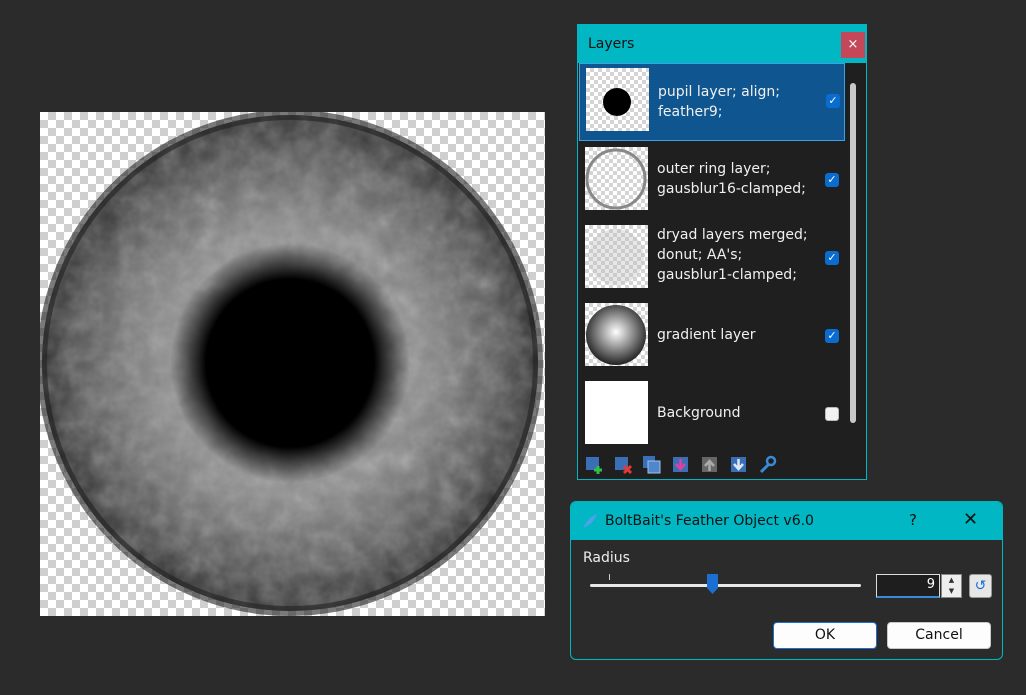  What do you see at coordinates (951, 580) in the screenshot?
I see `spin-up-icon: ▲` at bounding box center [951, 580].